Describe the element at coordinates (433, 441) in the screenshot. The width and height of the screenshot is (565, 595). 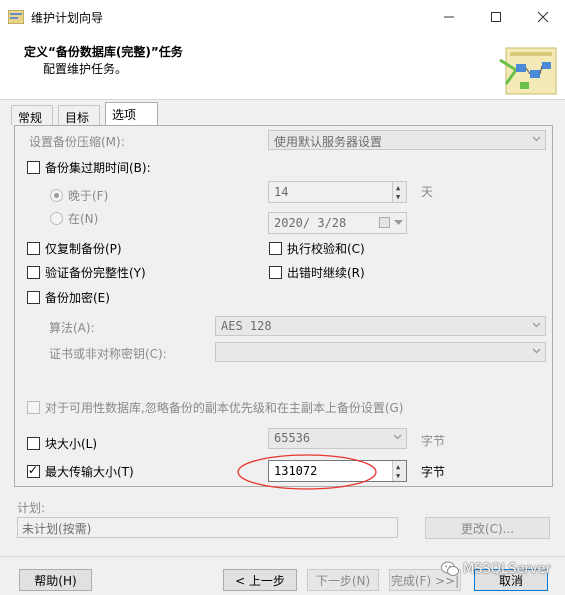
I see `block-size-unit: 字节` at that location.